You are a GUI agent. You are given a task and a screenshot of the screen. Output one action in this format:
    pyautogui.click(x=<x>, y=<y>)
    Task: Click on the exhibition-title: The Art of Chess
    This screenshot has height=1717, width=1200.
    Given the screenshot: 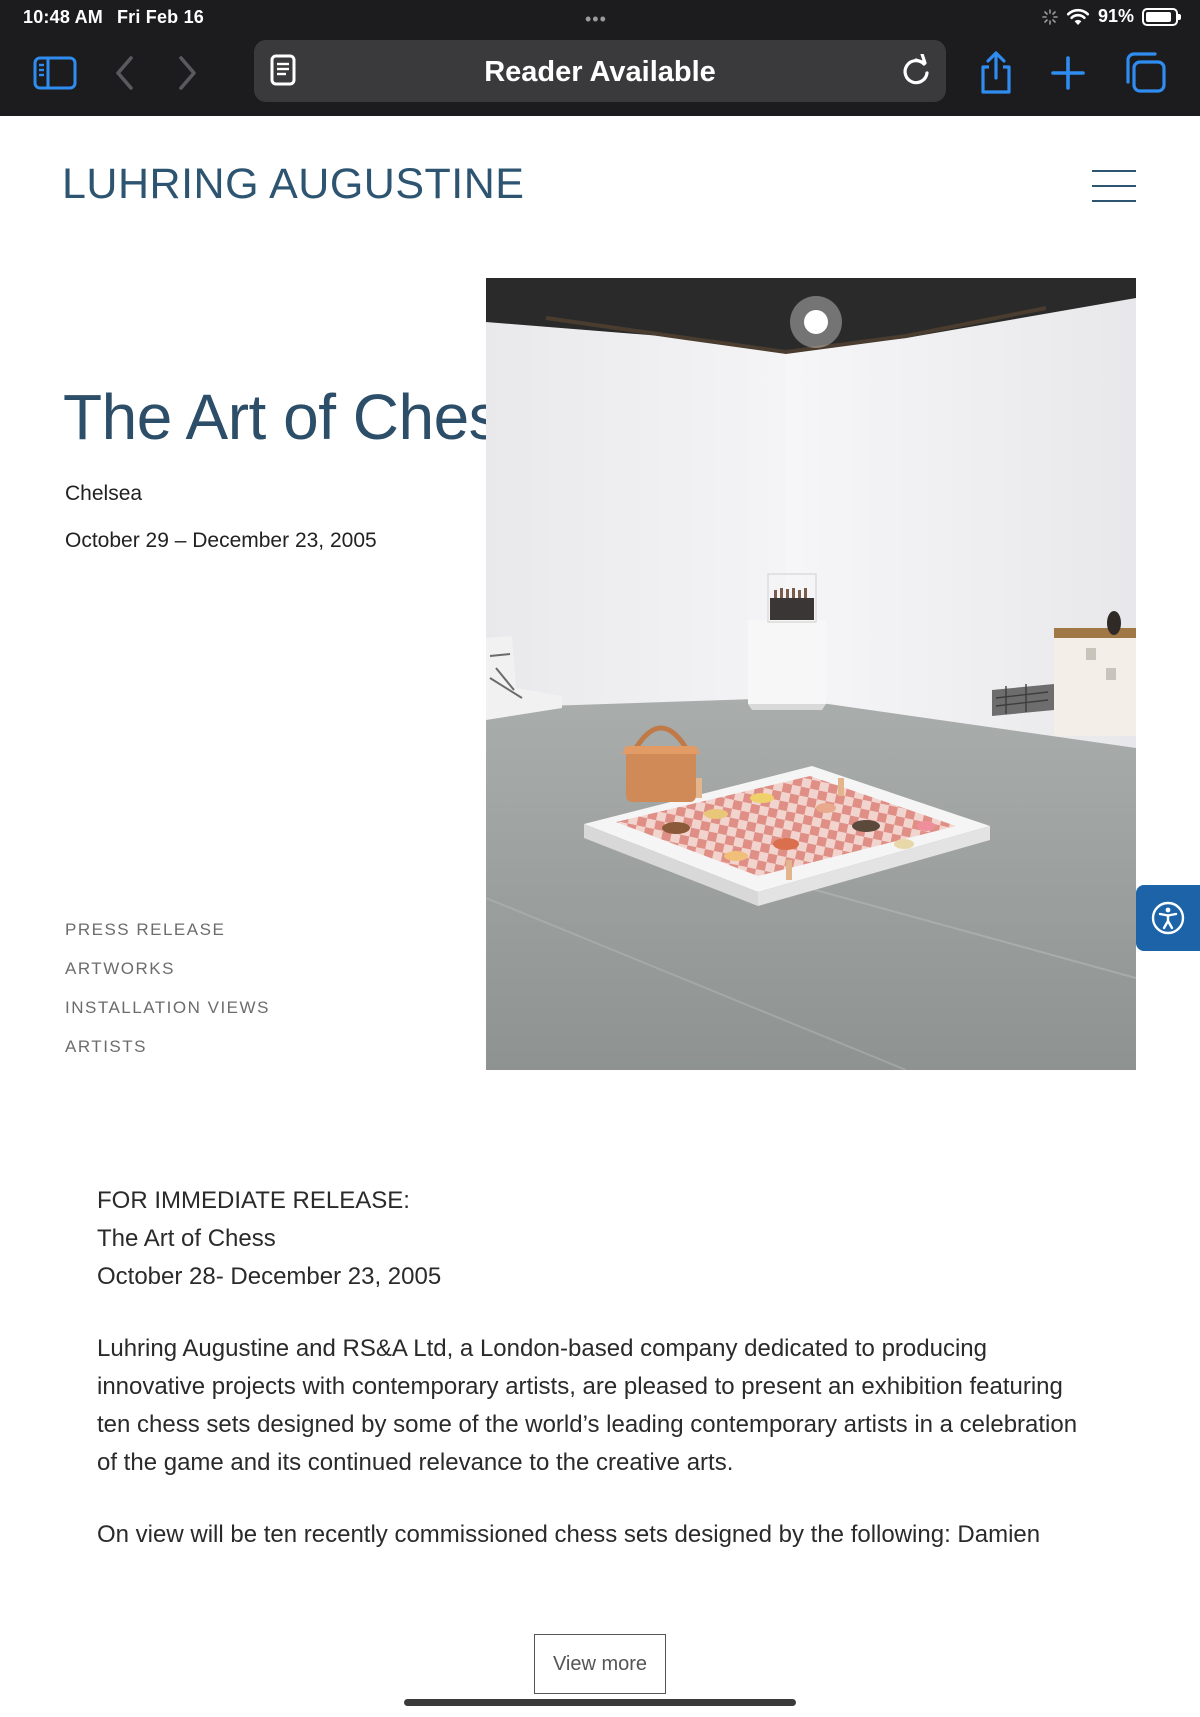 What is the action you would take?
    pyautogui.click(x=297, y=417)
    